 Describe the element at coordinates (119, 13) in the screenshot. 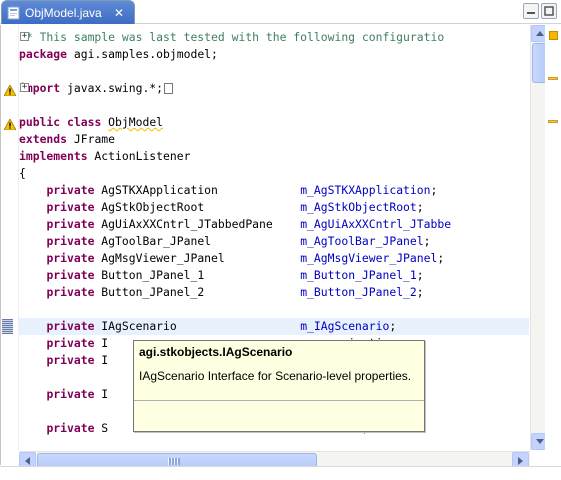

I see `close-icon: ✕` at that location.